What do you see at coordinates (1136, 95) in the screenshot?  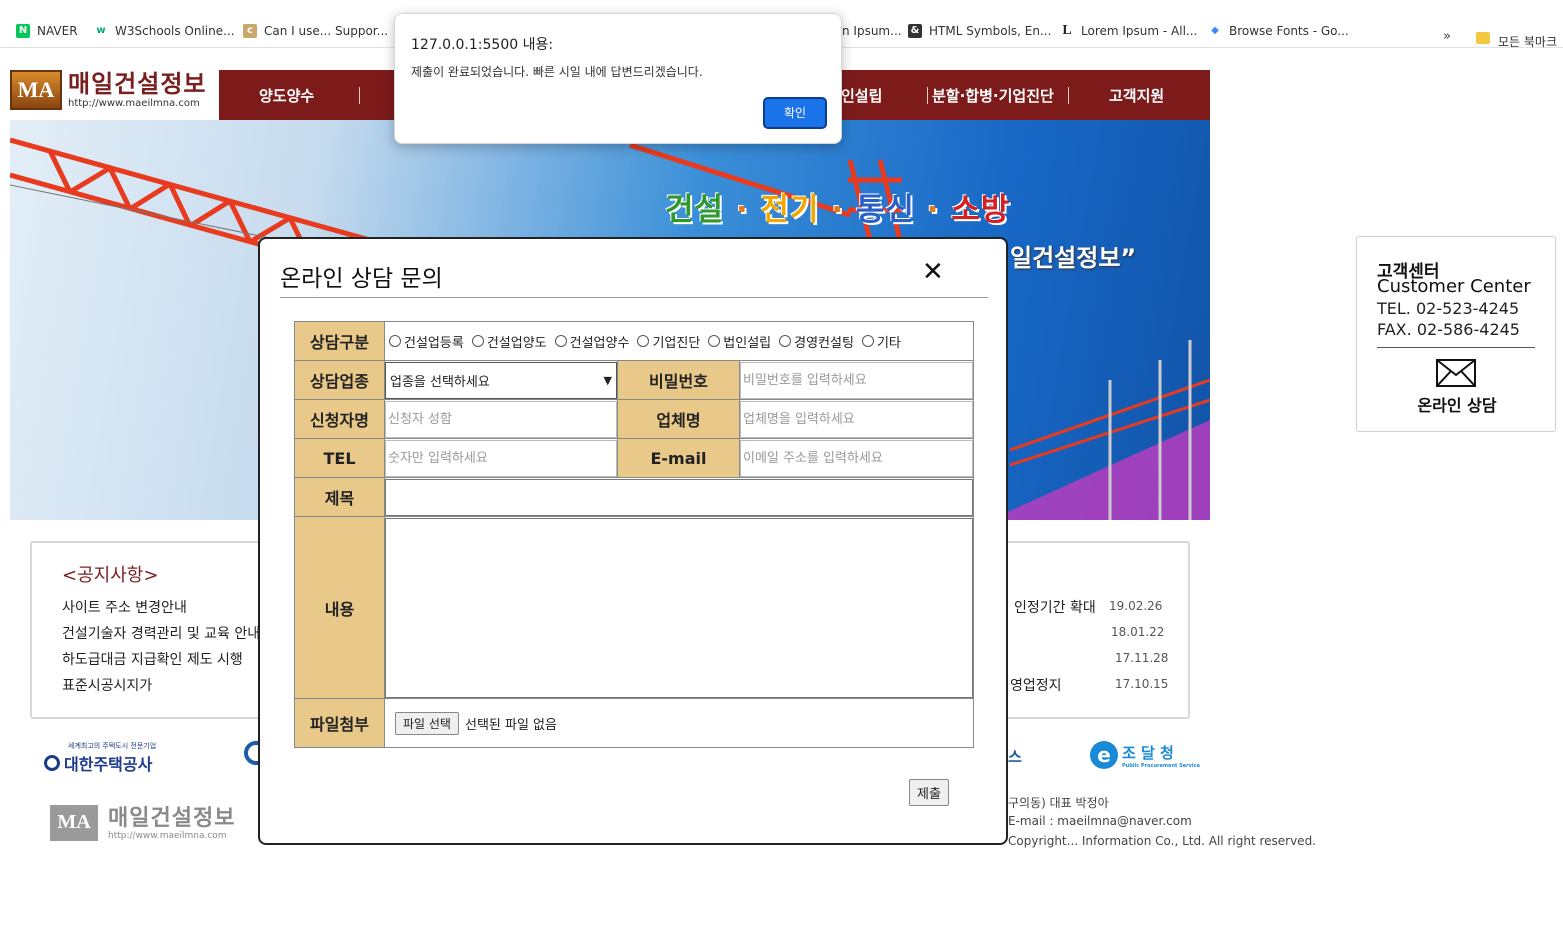 I see `nav-support: 고객지원` at bounding box center [1136, 95].